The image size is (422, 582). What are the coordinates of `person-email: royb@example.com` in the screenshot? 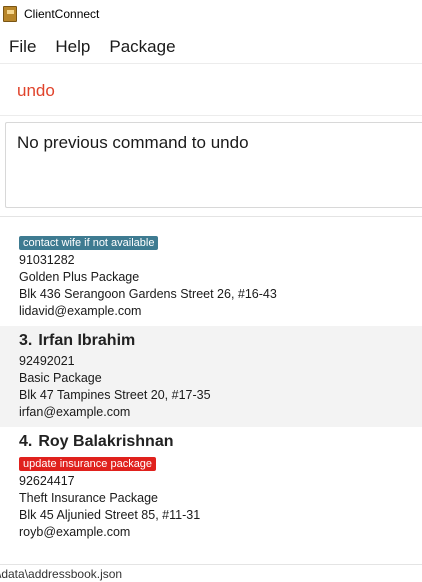 It's located at (75, 532).